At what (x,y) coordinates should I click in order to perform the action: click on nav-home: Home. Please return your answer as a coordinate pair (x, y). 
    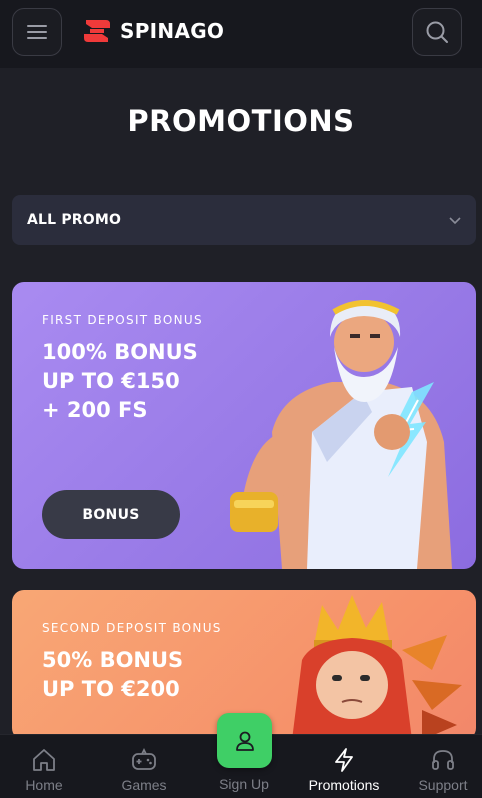
    Looking at the image, I should click on (46, 766).